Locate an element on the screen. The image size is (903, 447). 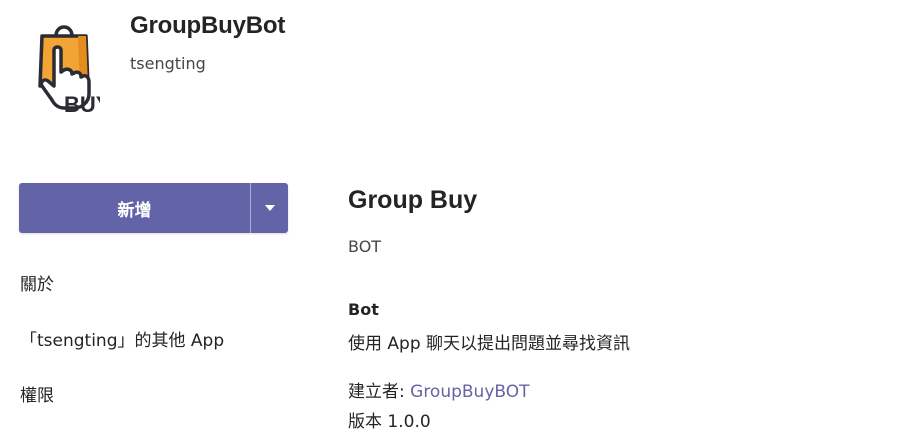
app-logo: BUY is located at coordinates (72, 68).